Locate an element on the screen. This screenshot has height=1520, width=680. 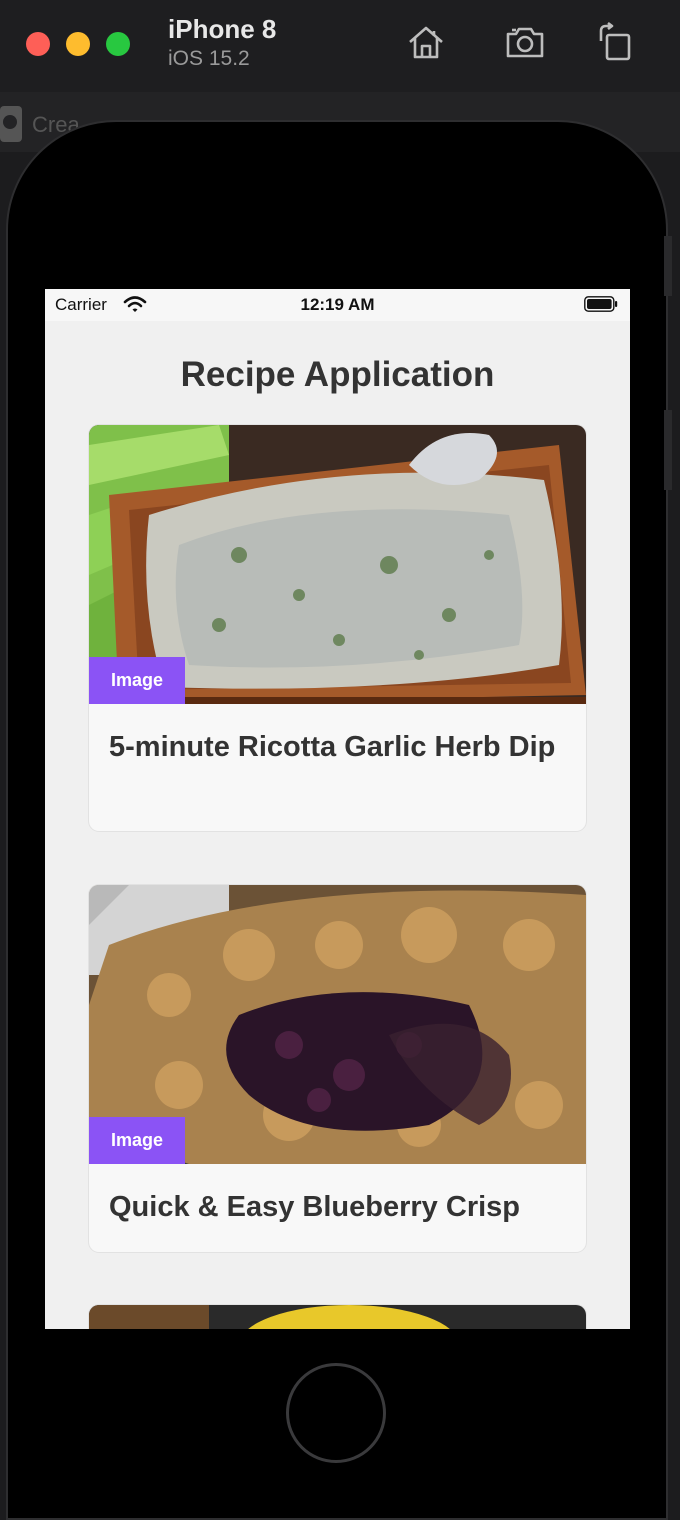
volume-button is located at coordinates (668, 266).